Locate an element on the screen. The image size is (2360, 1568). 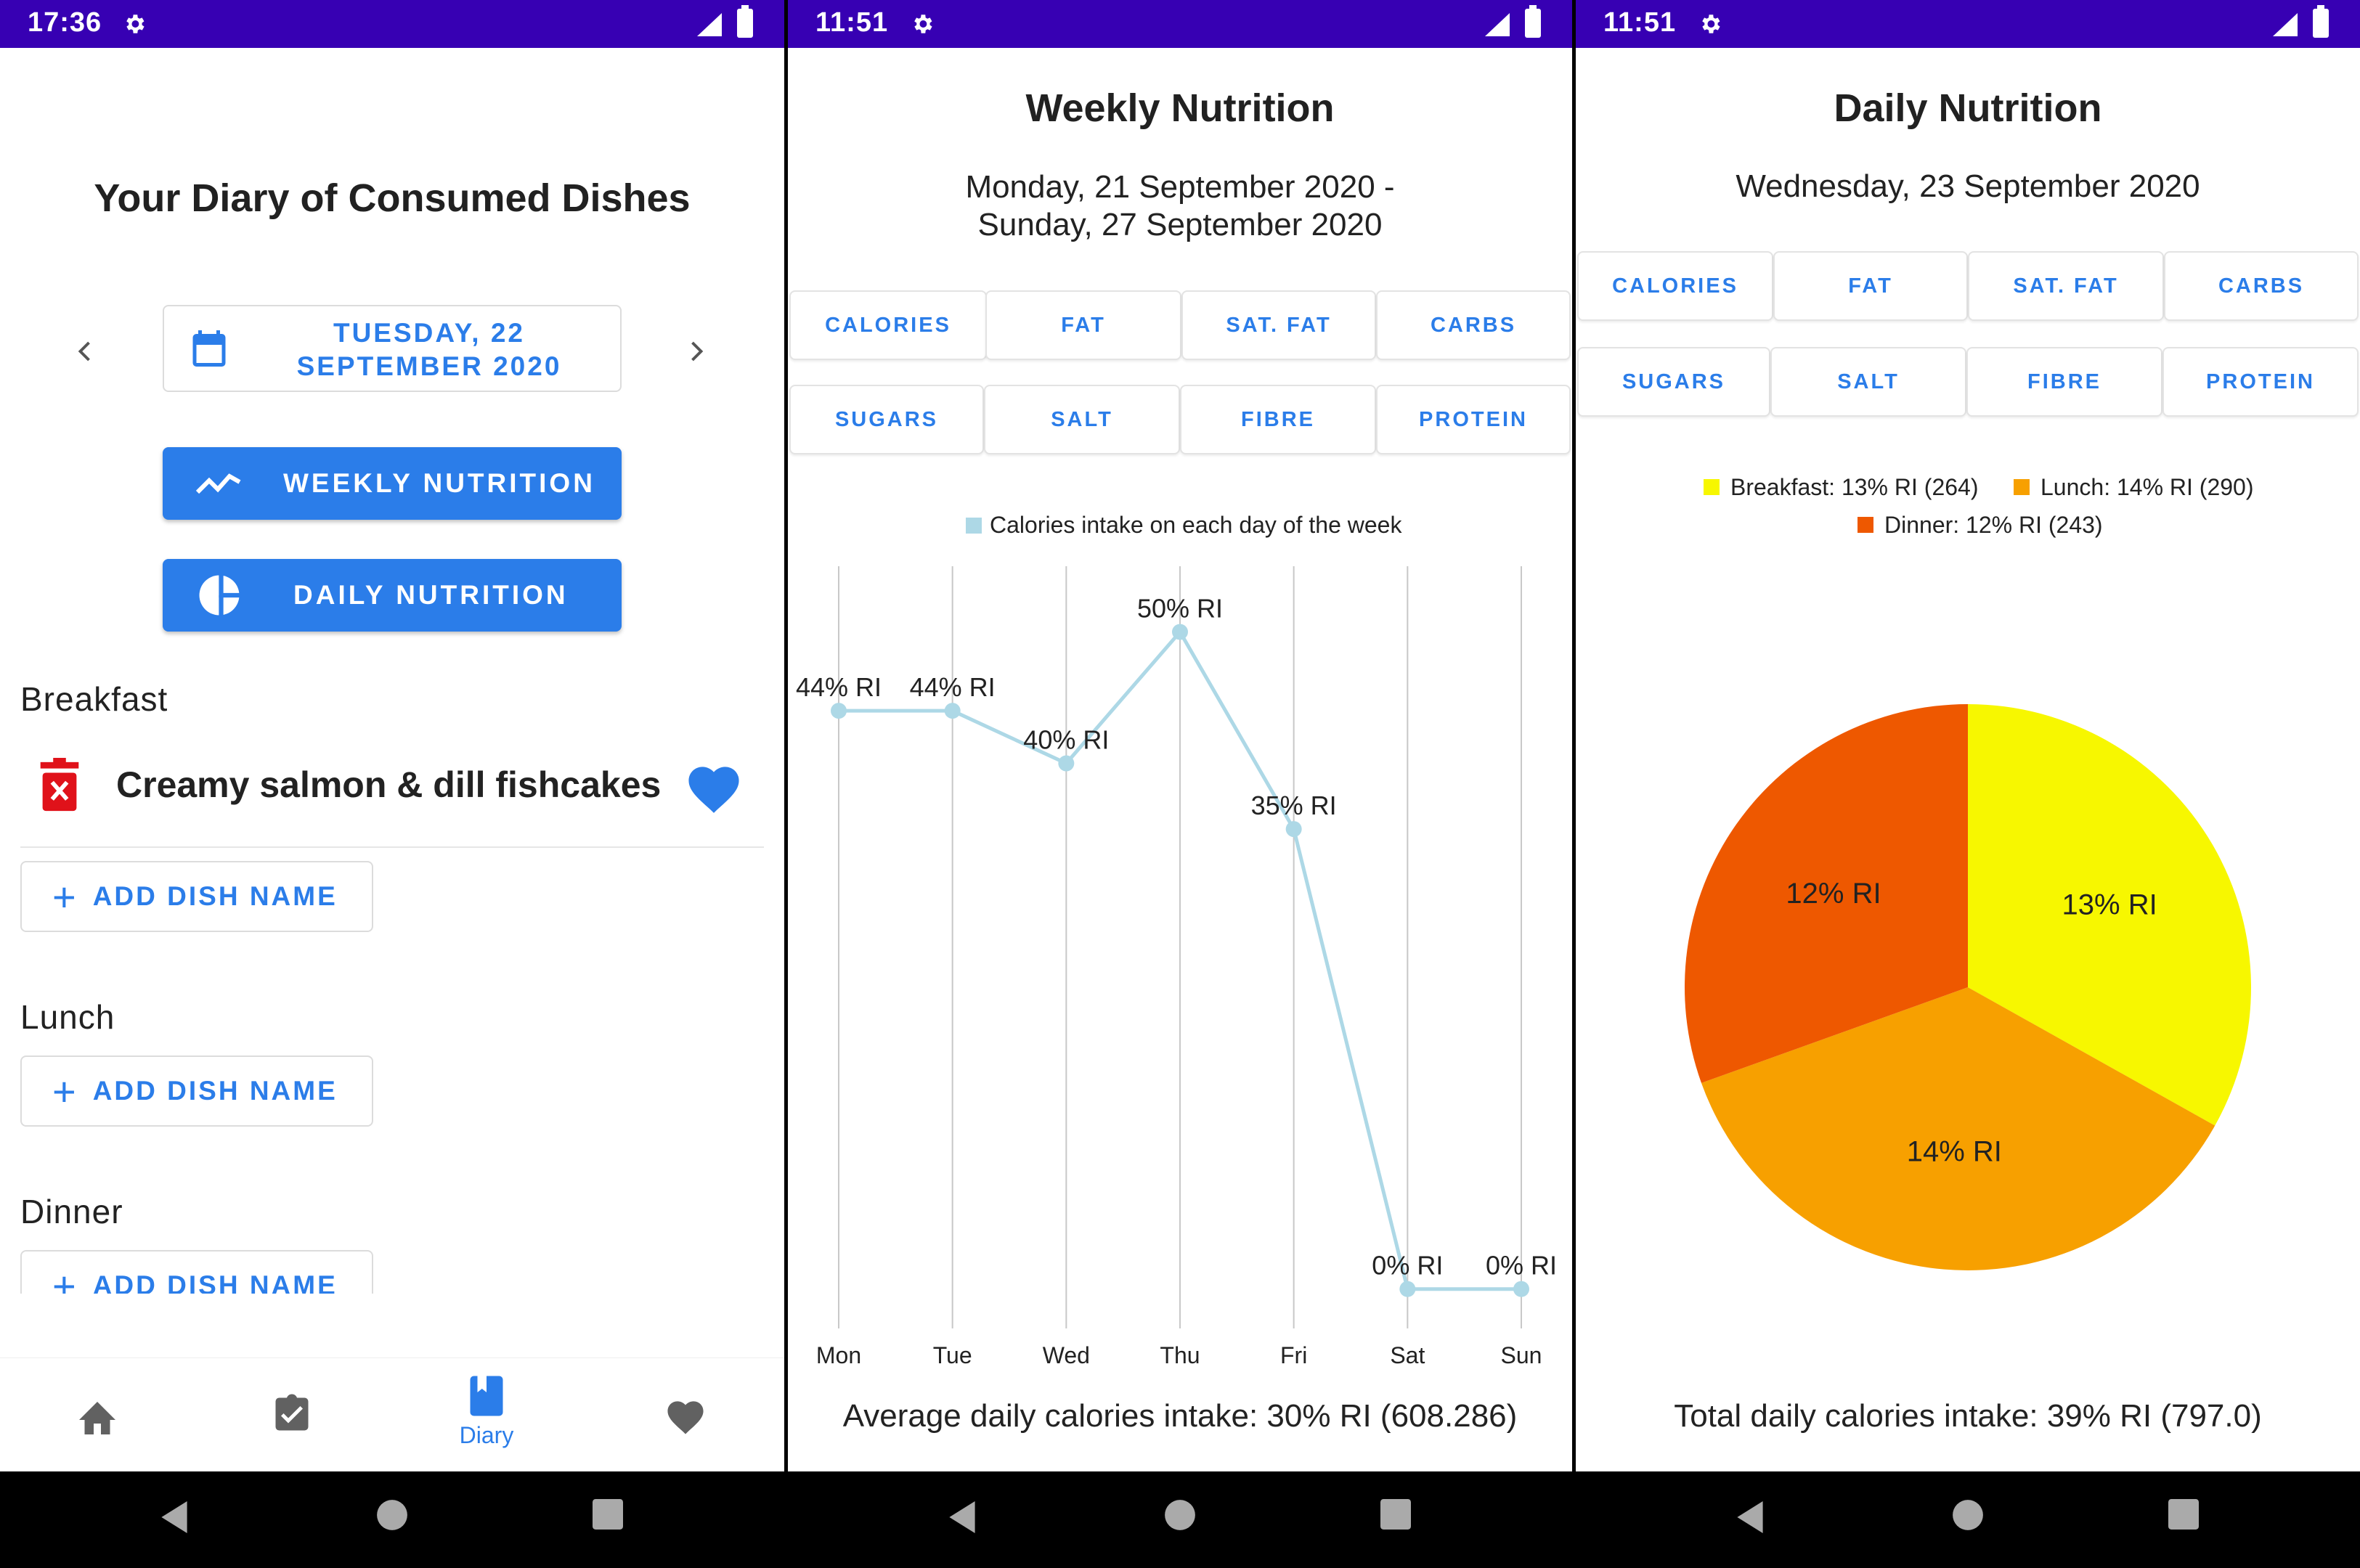
x-tick-label: Mon is located at coordinates (838, 1355).